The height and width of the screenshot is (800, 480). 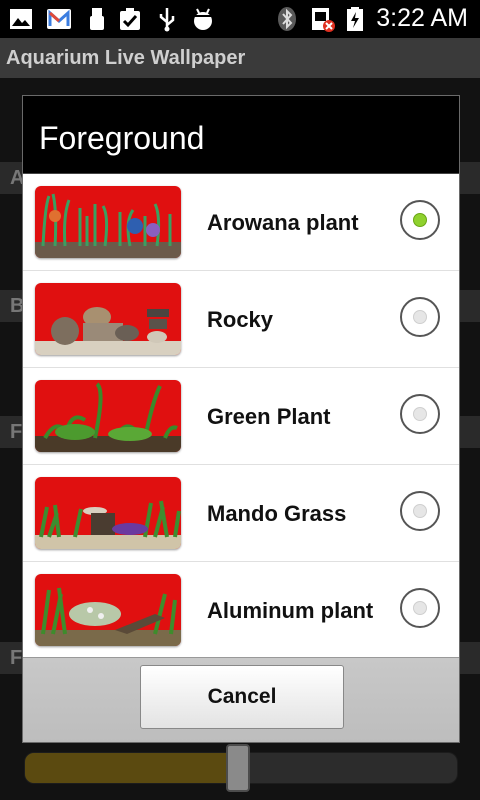 I want to click on arowana-plant-thumbnail, so click(x=108, y=222).